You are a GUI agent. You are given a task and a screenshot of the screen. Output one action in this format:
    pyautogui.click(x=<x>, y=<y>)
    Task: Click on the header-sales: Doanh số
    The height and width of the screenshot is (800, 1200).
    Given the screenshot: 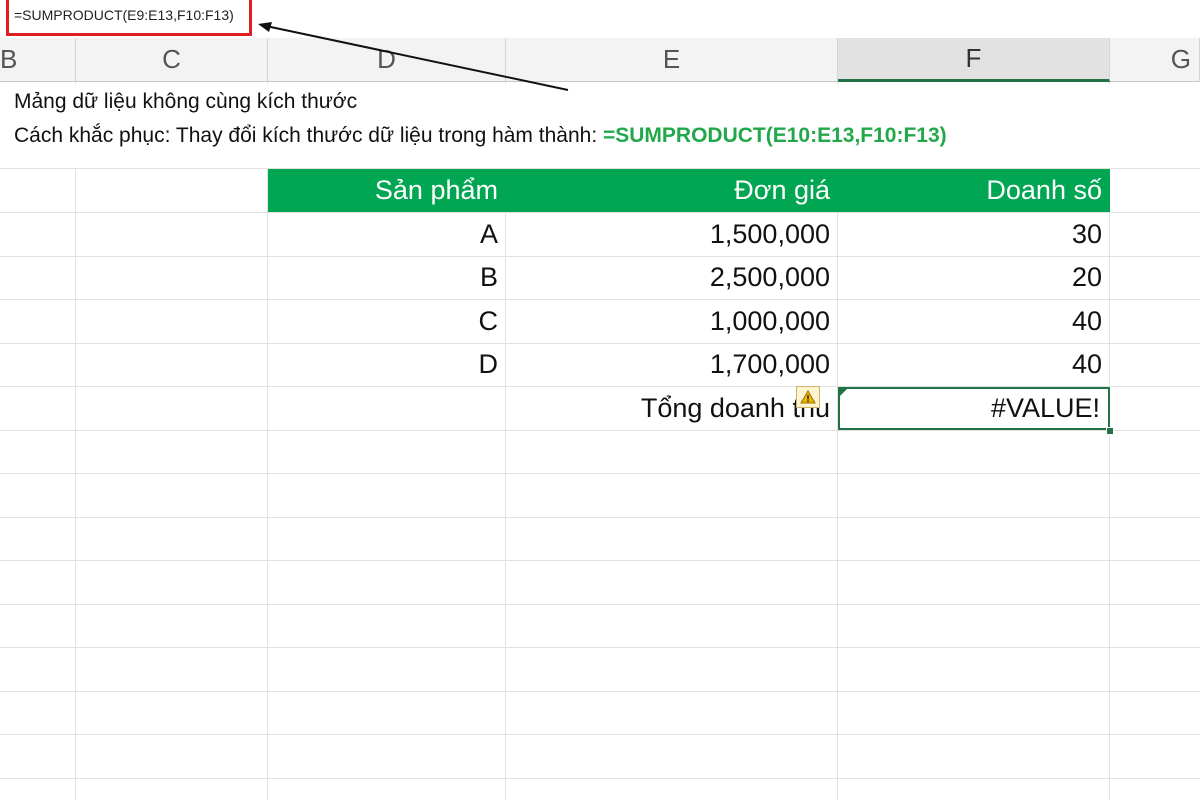 What is the action you would take?
    pyautogui.click(x=974, y=190)
    